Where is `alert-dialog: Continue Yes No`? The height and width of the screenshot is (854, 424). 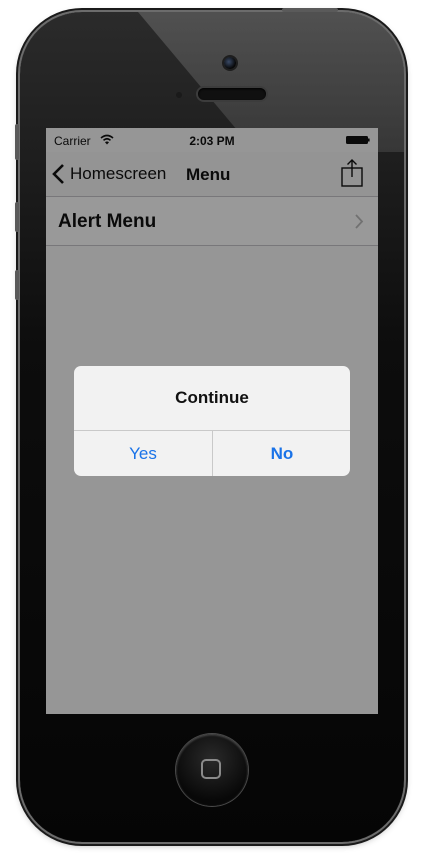 alert-dialog: Continue Yes No is located at coordinates (212, 421).